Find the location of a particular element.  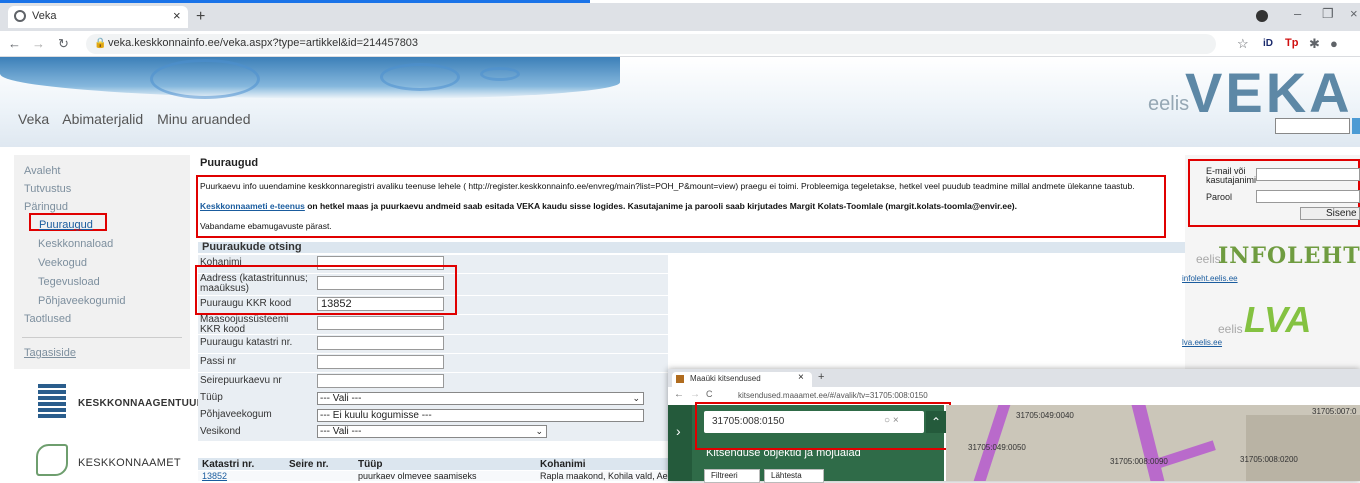

infoleht-link: infoleht.eelis.ee is located at coordinates (1210, 278).